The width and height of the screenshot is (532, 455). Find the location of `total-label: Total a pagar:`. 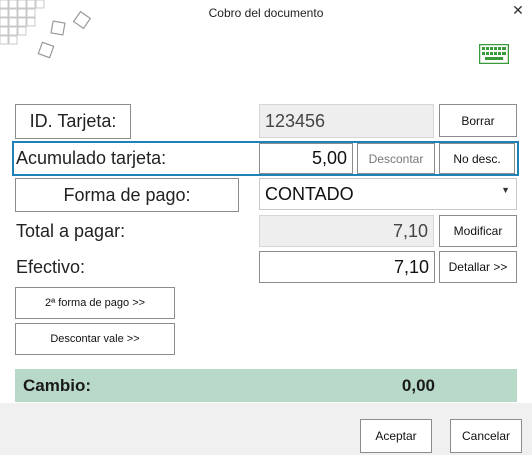

total-label: Total a pagar: is located at coordinates (71, 231).